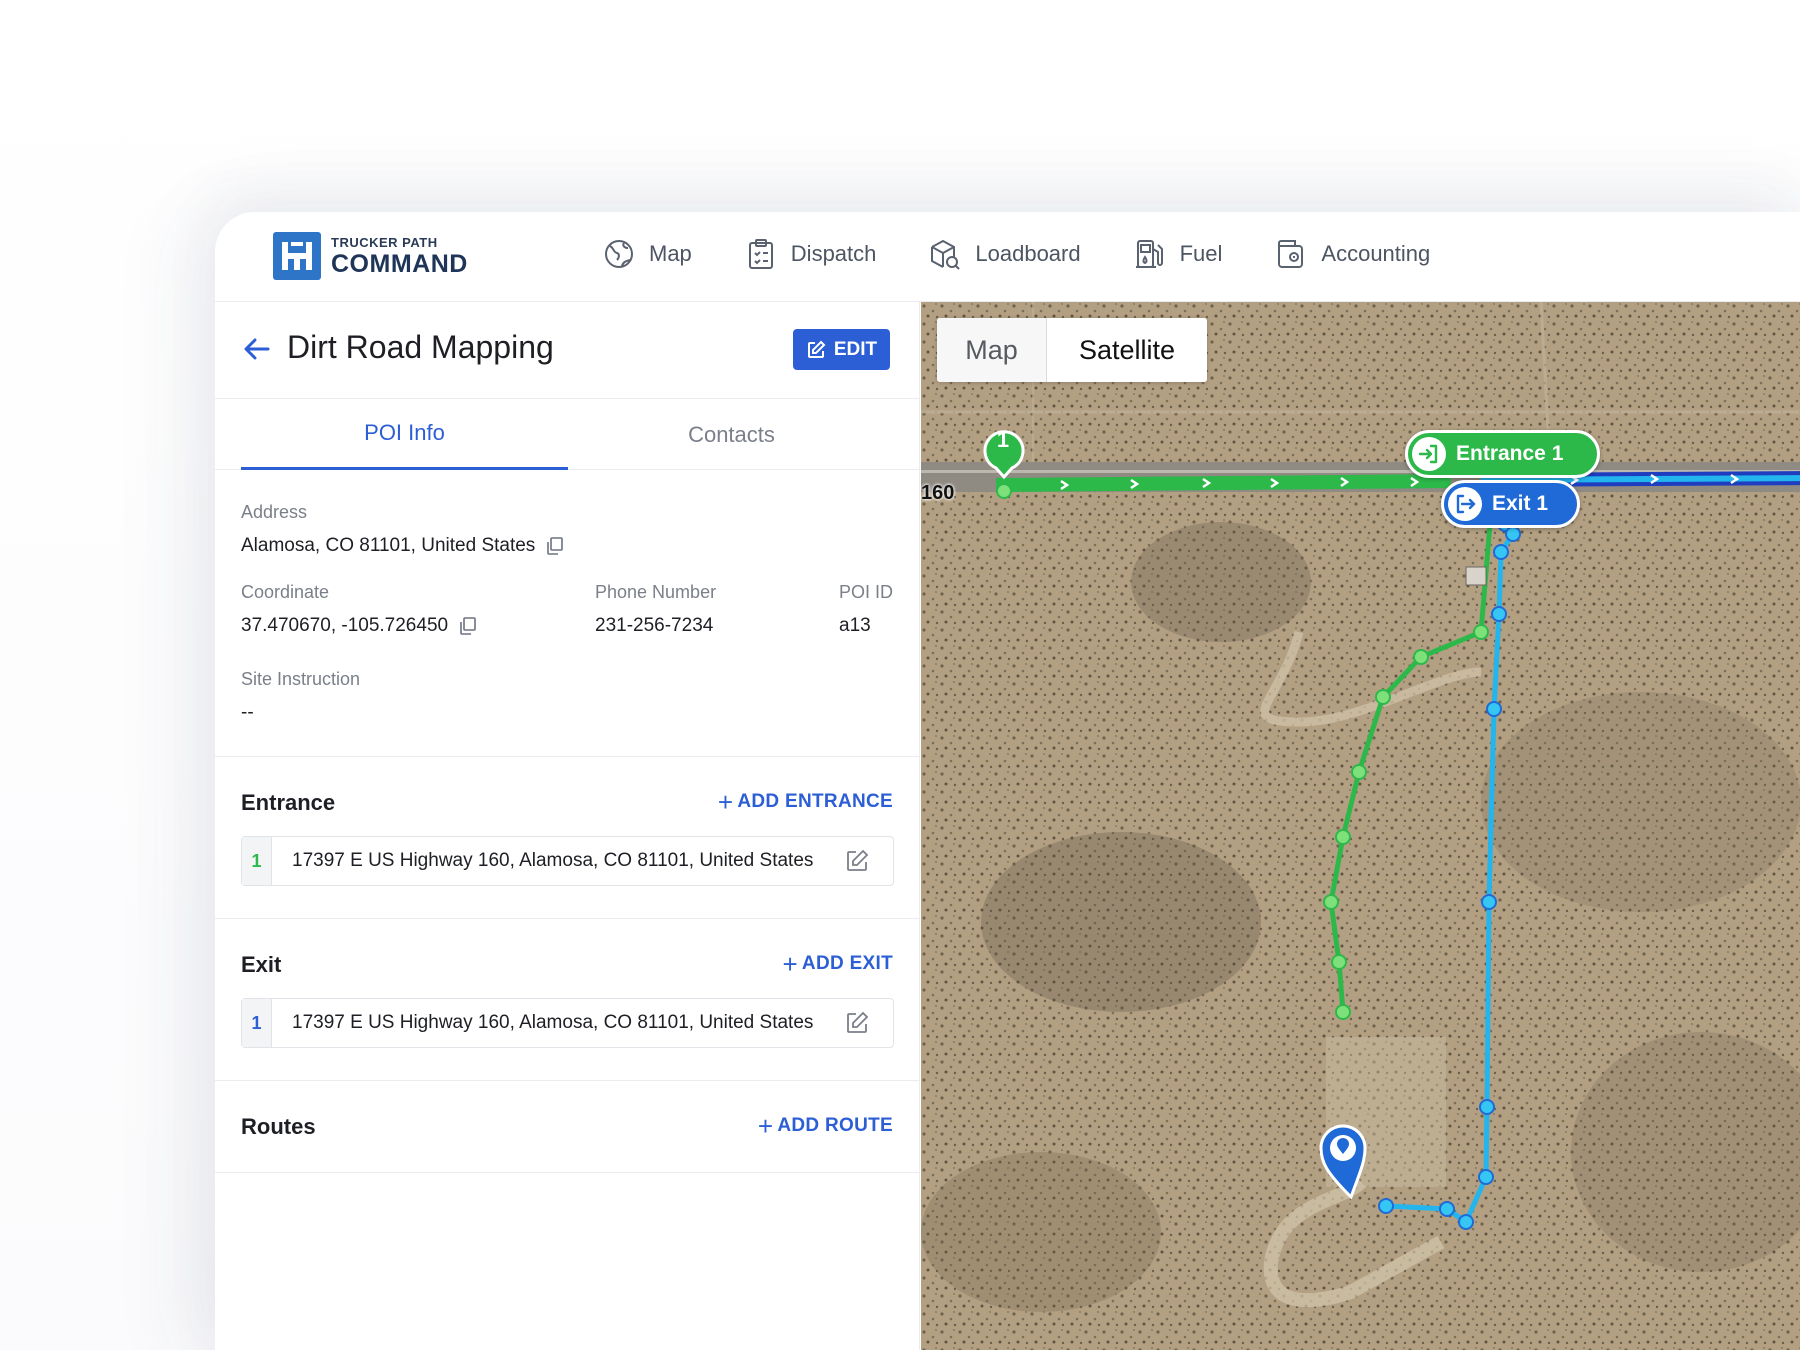 This screenshot has height=1350, width=1800. Describe the element at coordinates (257, 349) in the screenshot. I see `back-arrow-icon` at that location.